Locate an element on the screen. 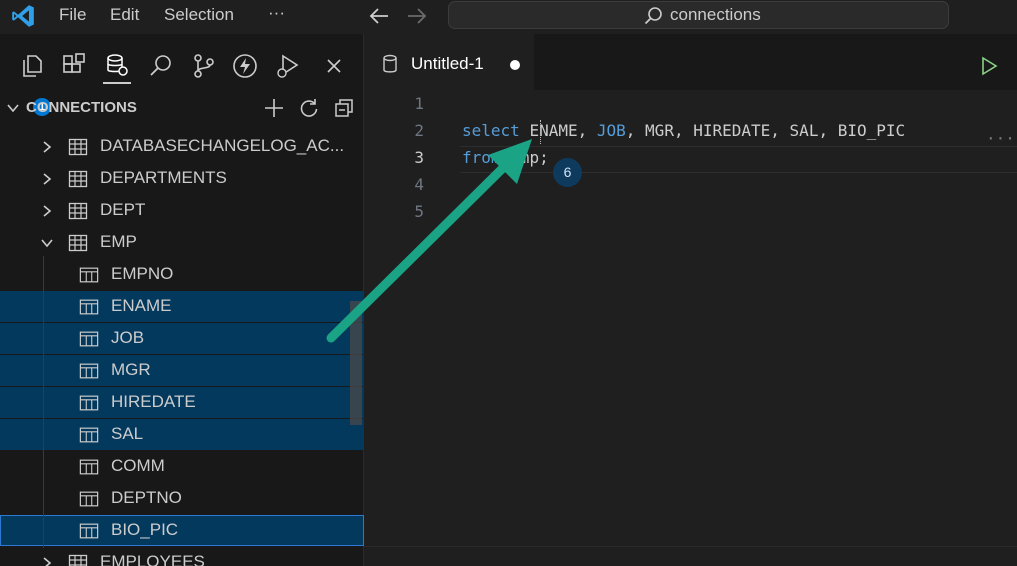 The height and width of the screenshot is (566, 1017). tree-item-label: ENAME is located at coordinates (141, 305).